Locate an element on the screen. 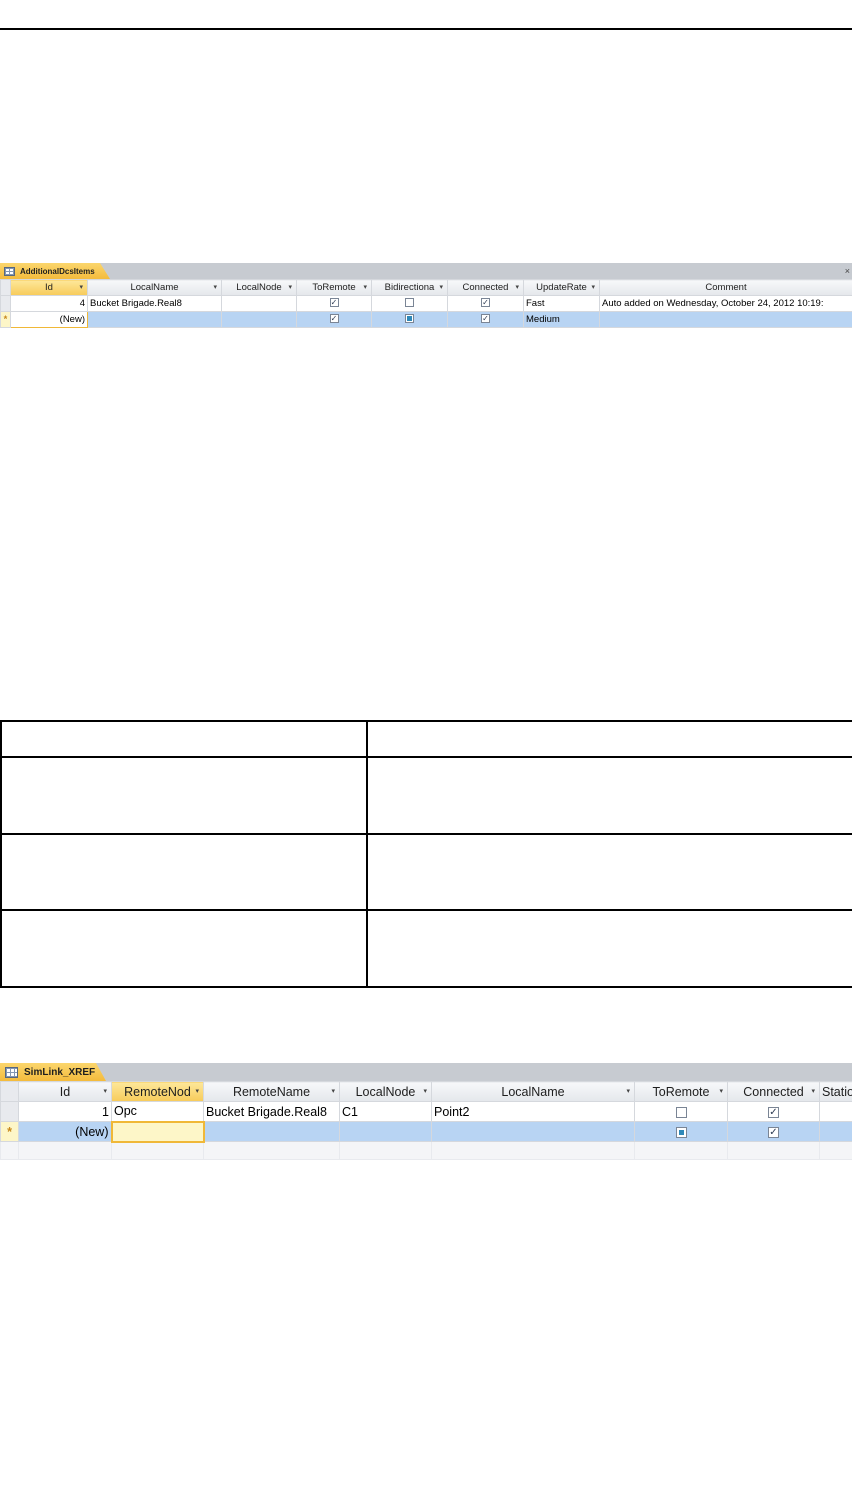  cell-remotenode-active is located at coordinates (157, 1131).